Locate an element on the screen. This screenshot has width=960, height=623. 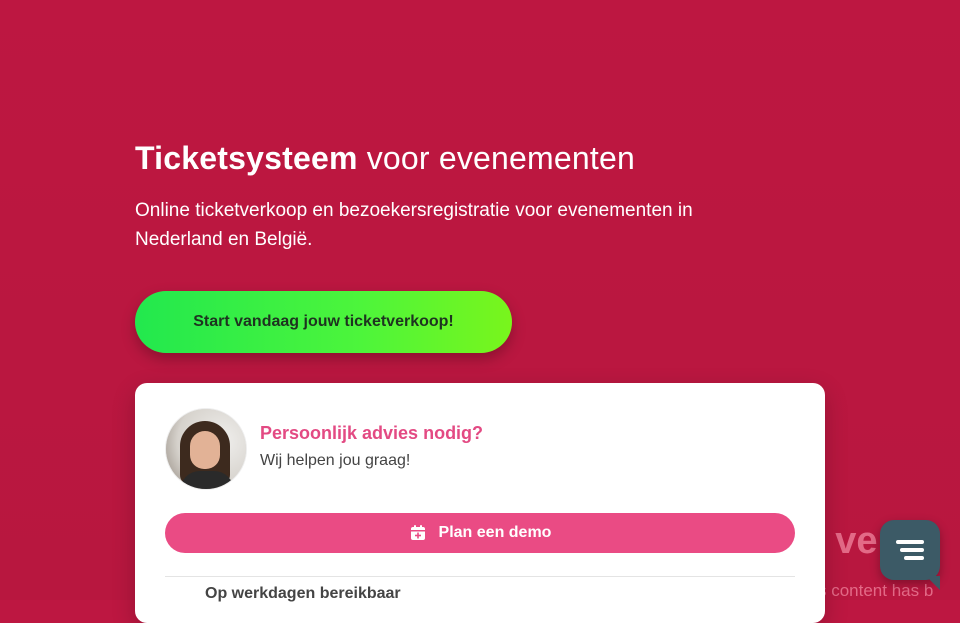
page-title-bold: Ticketsysteem is located at coordinates (246, 158).